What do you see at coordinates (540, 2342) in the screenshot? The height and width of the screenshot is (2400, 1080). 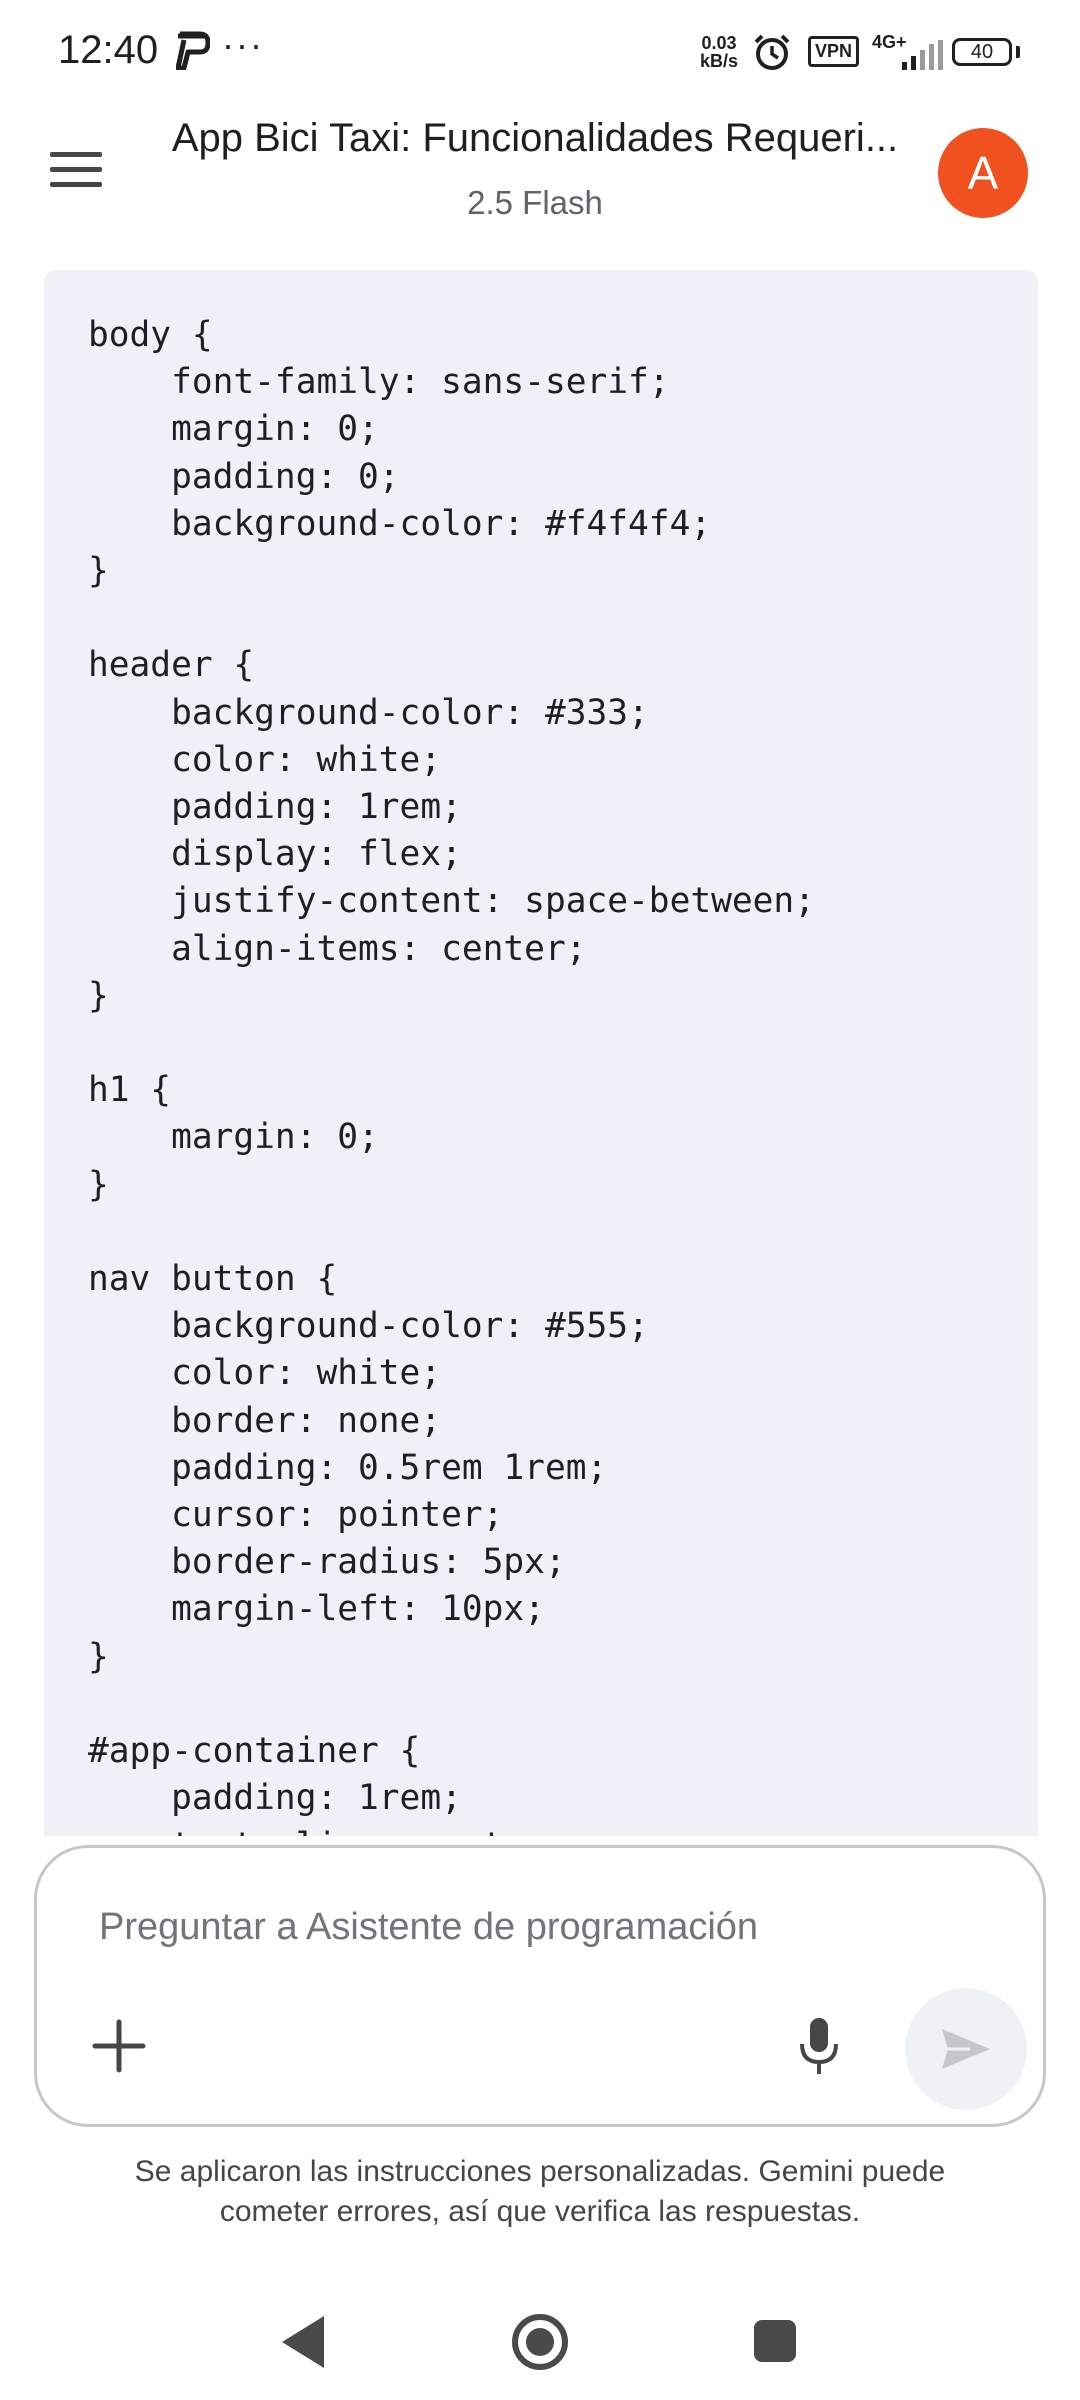 I see `home-icon` at bounding box center [540, 2342].